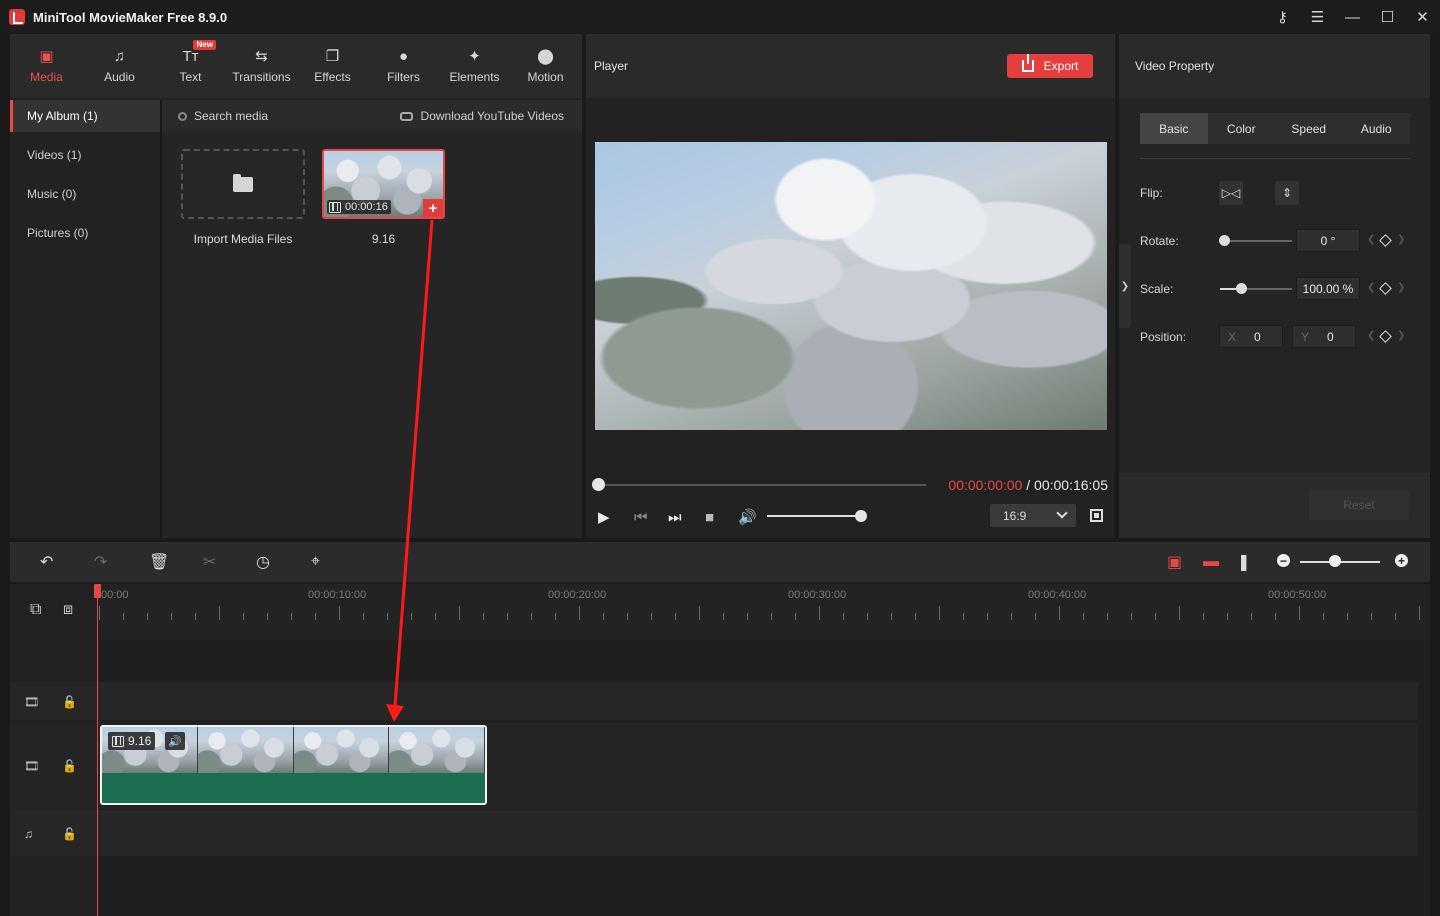 Image resolution: width=1440 pixels, height=916 pixels. I want to click on tab-elements: ✦ Elements, so click(474, 66).